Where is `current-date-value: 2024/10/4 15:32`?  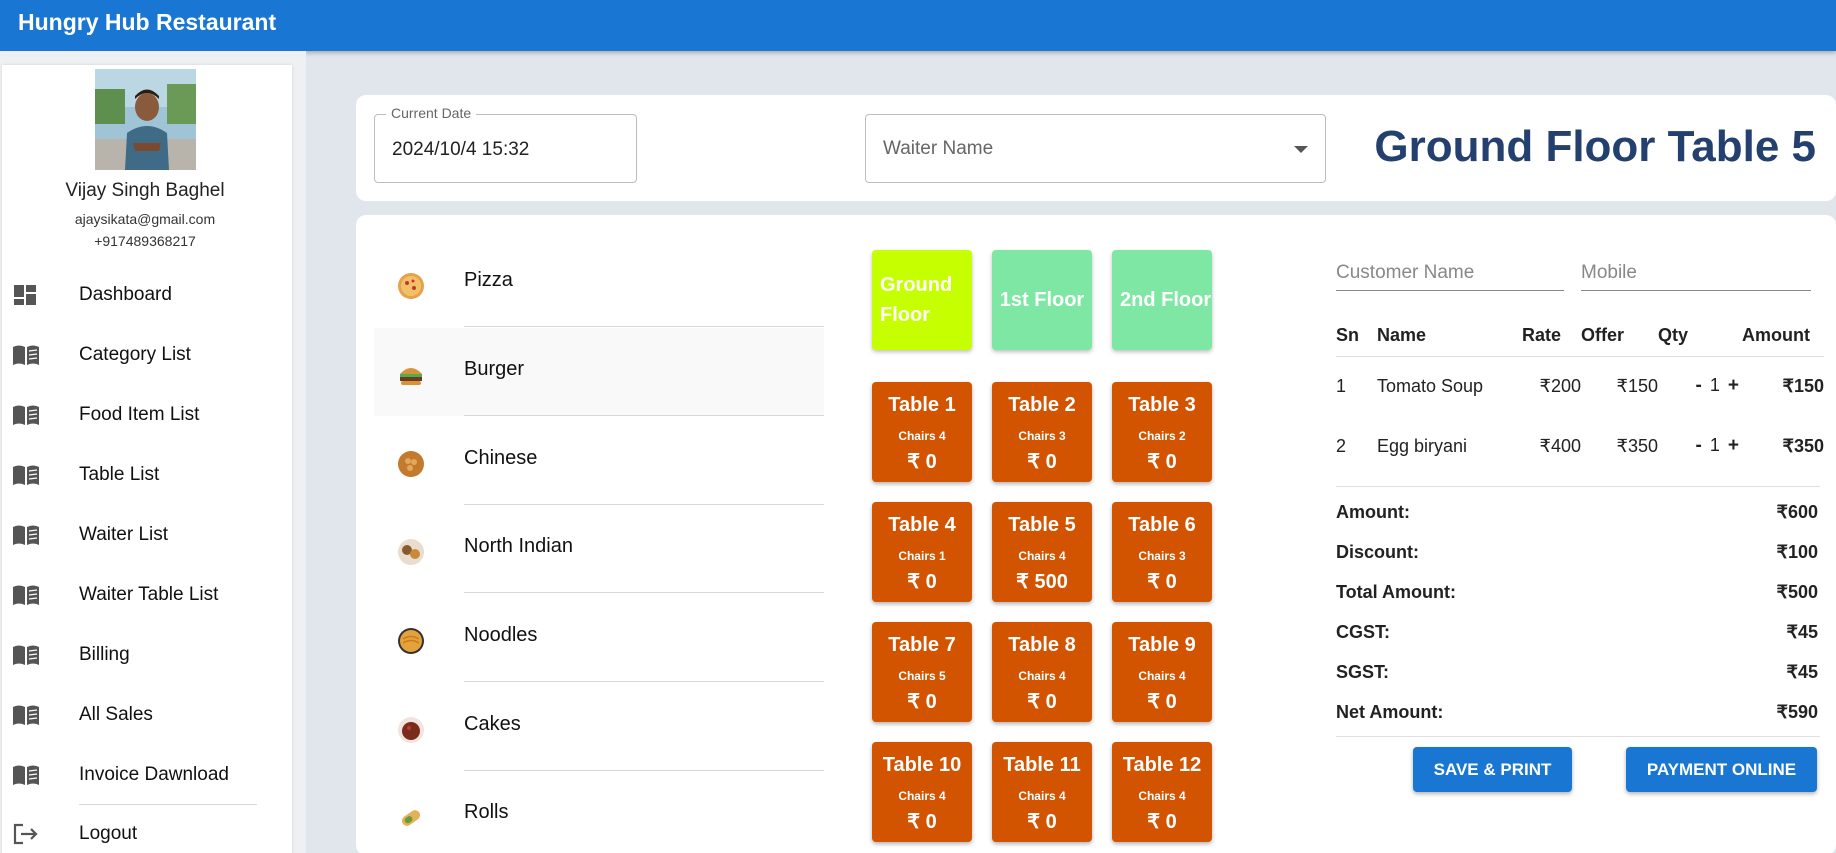
current-date-value: 2024/10/4 15:32 is located at coordinates (461, 149).